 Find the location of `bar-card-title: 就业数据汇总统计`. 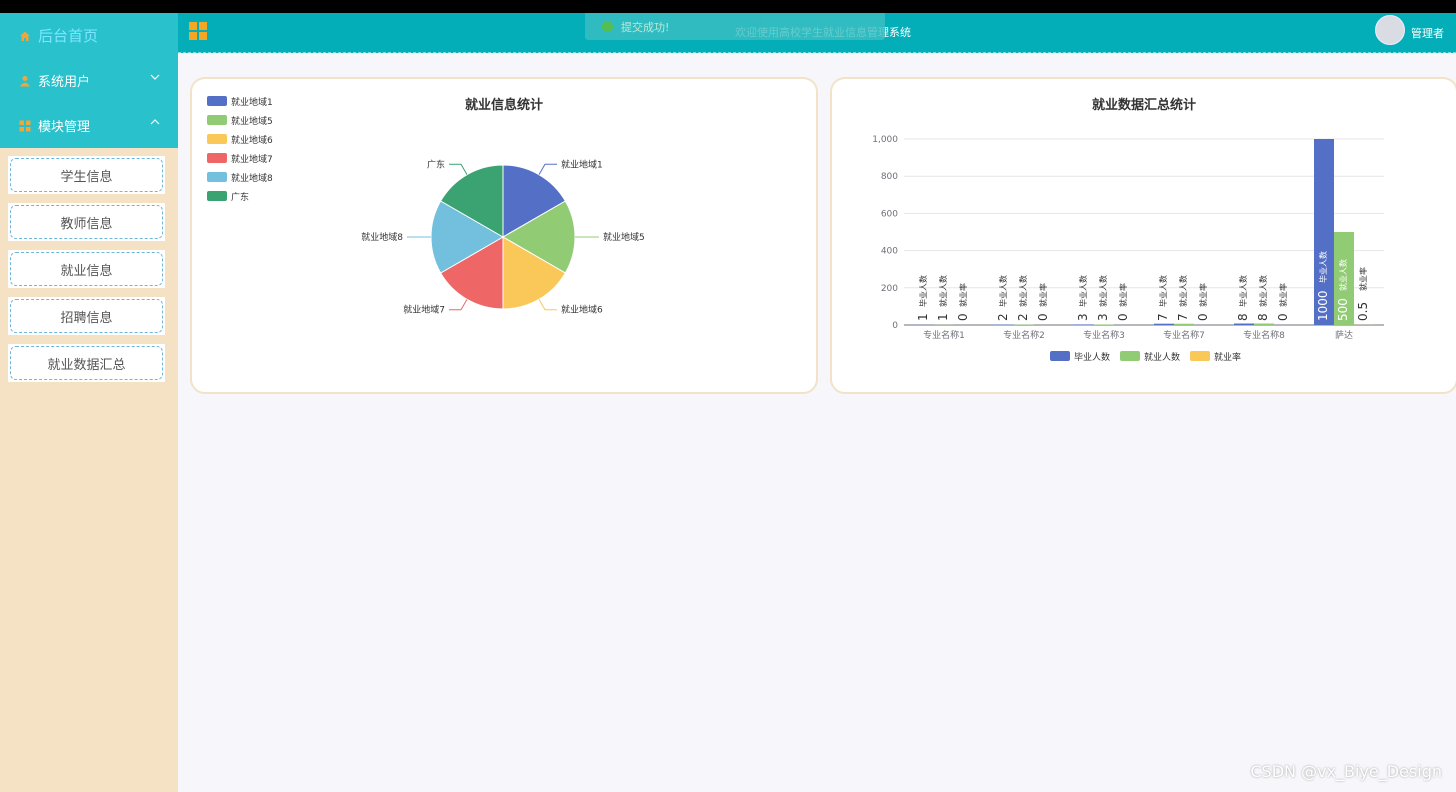

bar-card-title: 就业数据汇总统计 is located at coordinates (1143, 105).